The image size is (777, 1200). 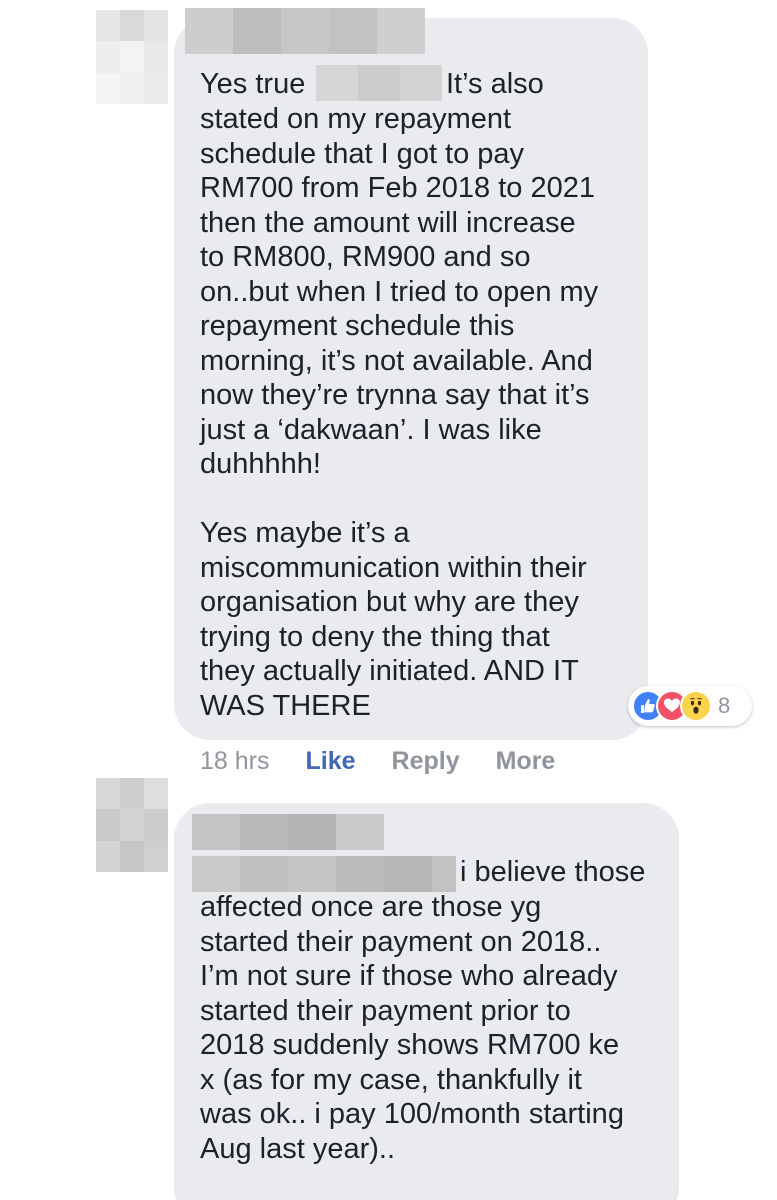 I want to click on reactions-badge: 8, so click(x=690, y=706).